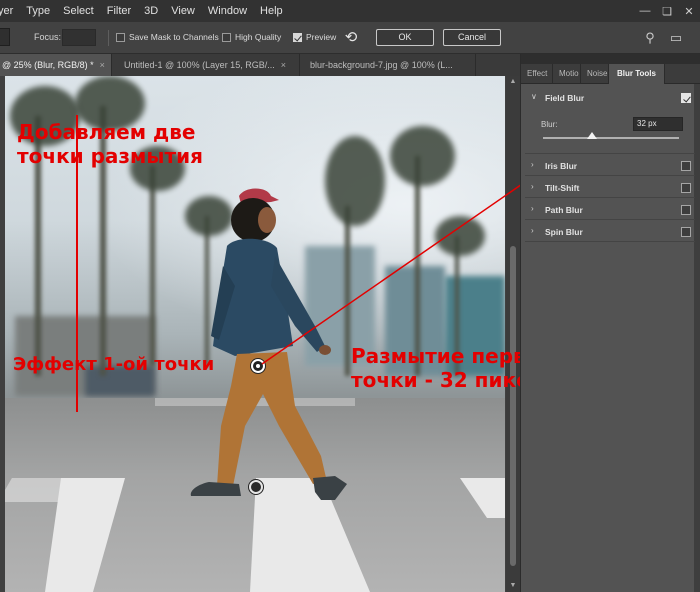  What do you see at coordinates (537, 74) in the screenshot?
I see `tab-effects: Effect` at bounding box center [537, 74].